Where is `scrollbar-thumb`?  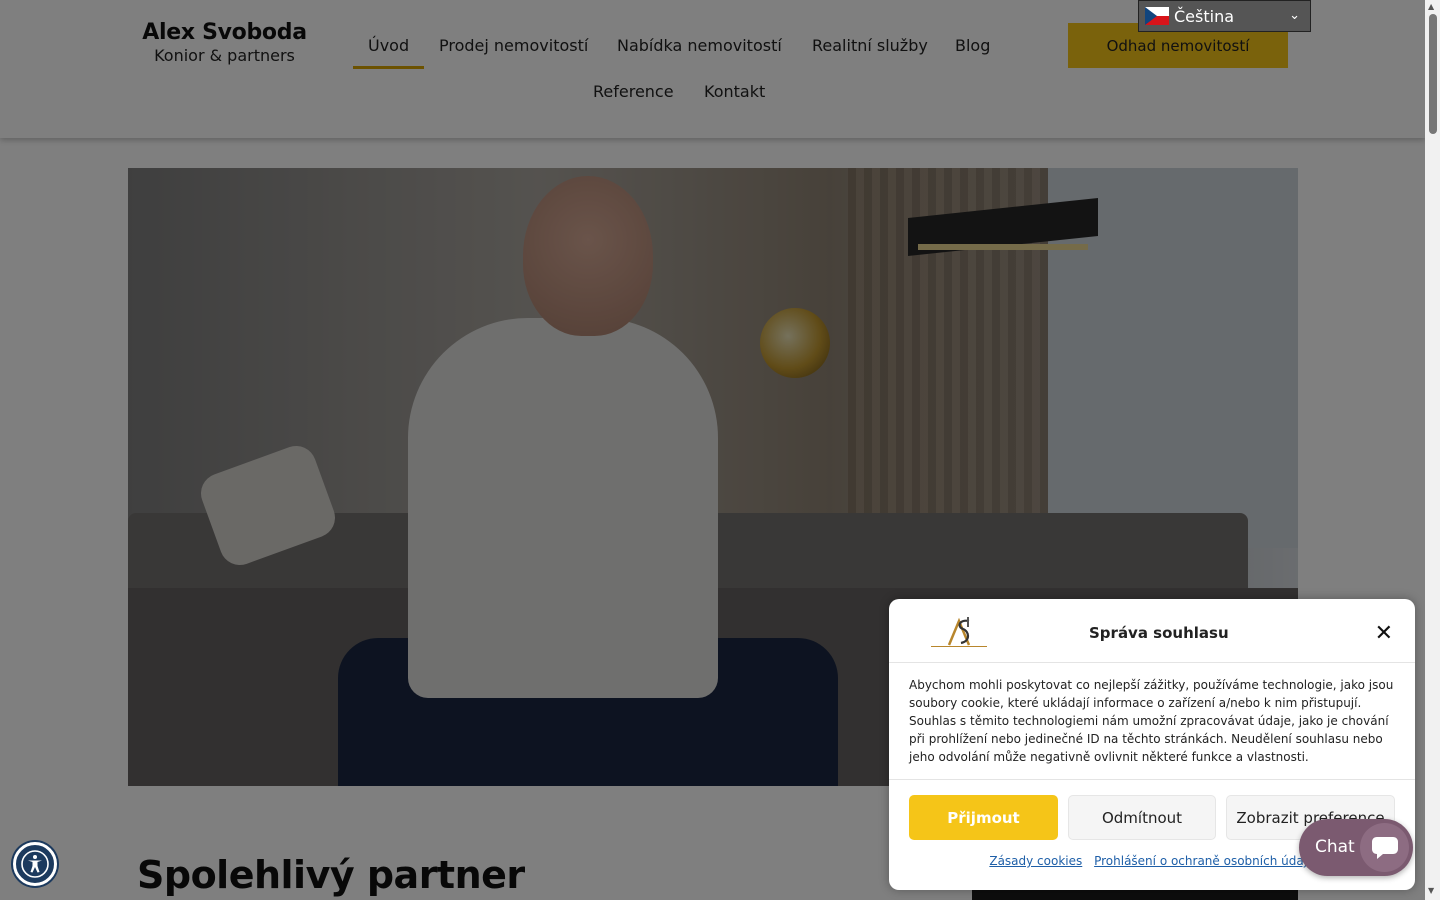 scrollbar-thumb is located at coordinates (1433, 74).